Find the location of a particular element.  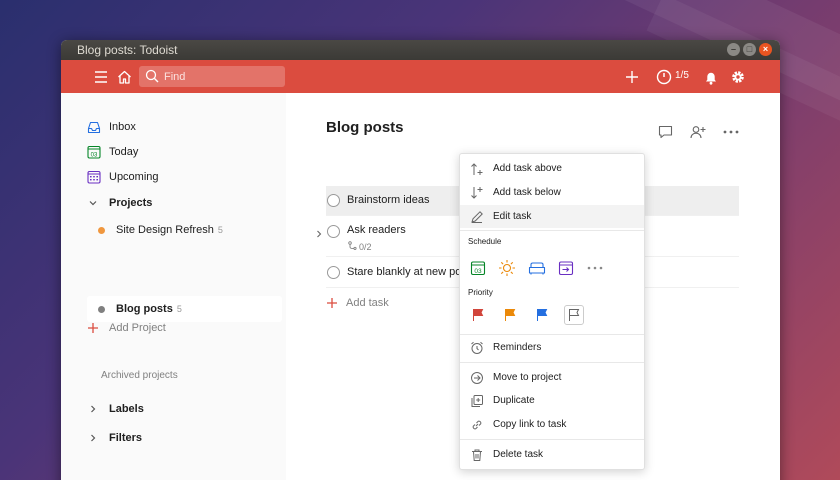

priority-4-flag-icon is located at coordinates (574, 315).